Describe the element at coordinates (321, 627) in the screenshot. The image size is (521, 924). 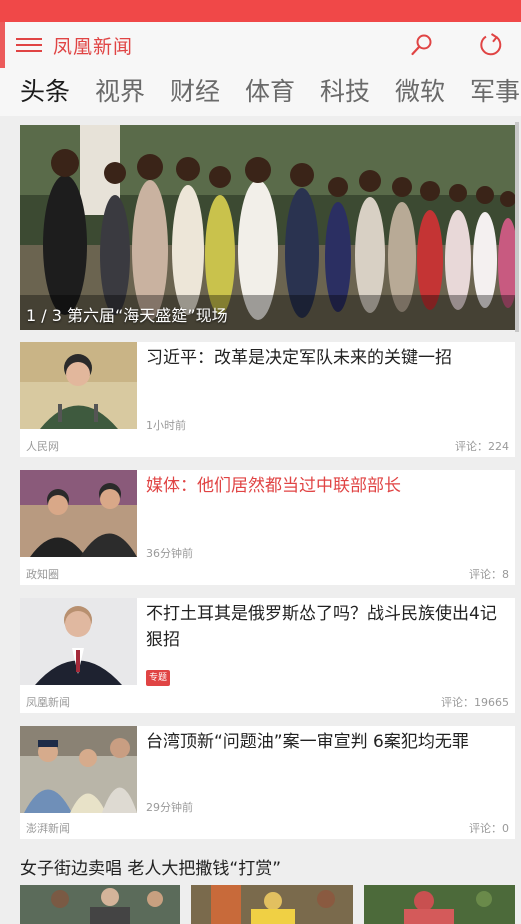
I see `article-title: 不打土耳其是俄罗斯怂了吗？战斗民族使出4记狠招` at that location.